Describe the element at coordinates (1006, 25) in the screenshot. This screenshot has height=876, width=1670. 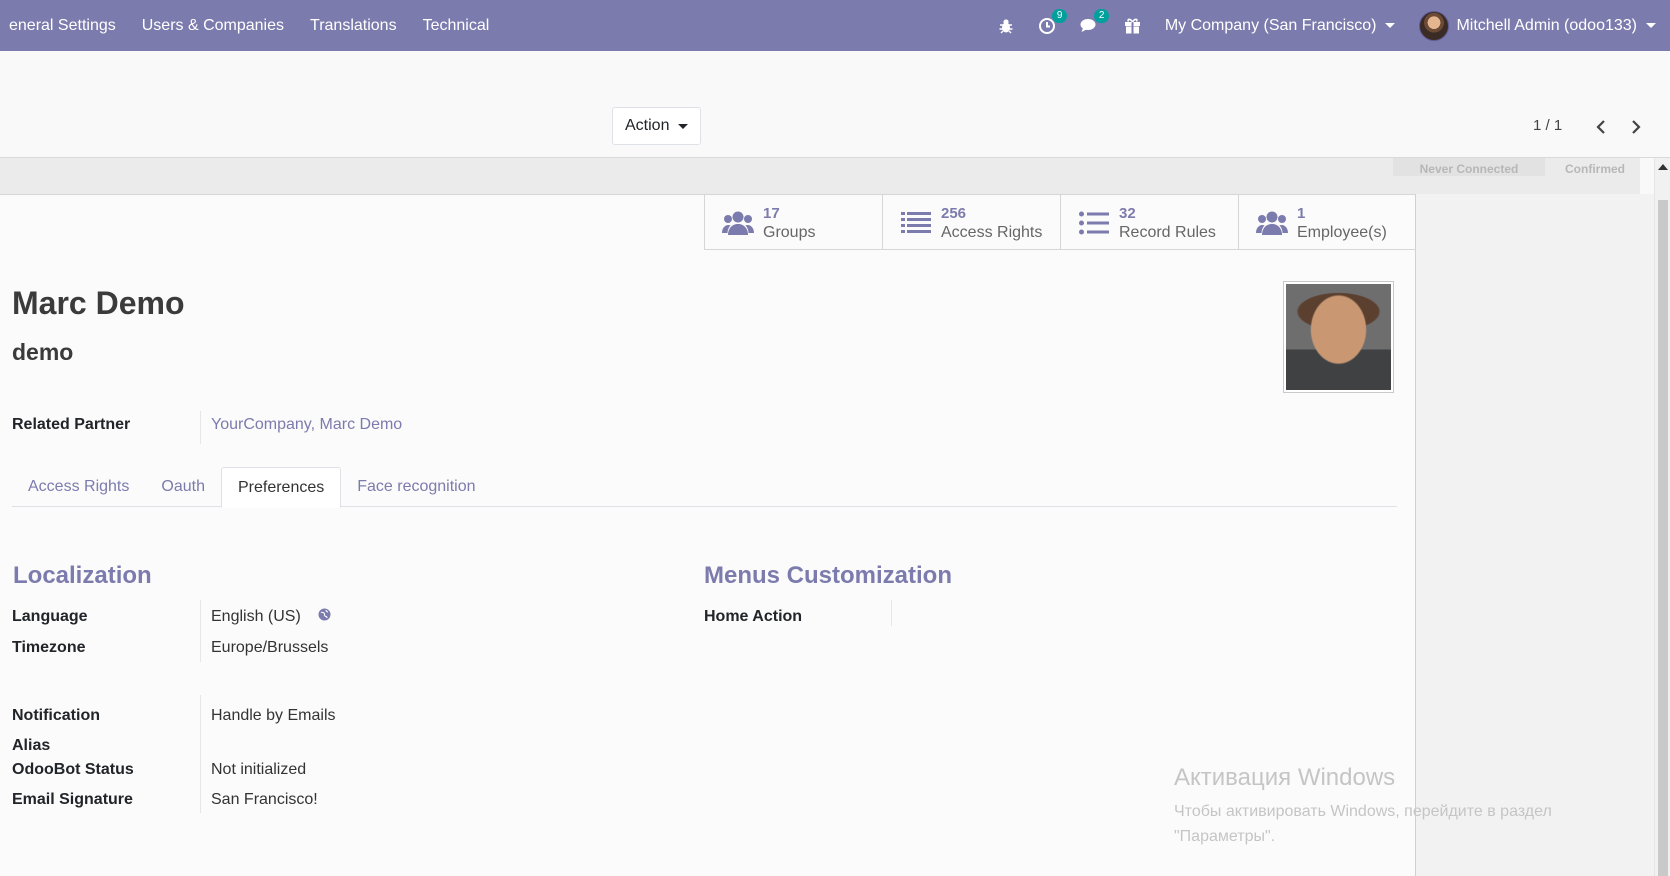
I see `debug-bug-icon` at that location.